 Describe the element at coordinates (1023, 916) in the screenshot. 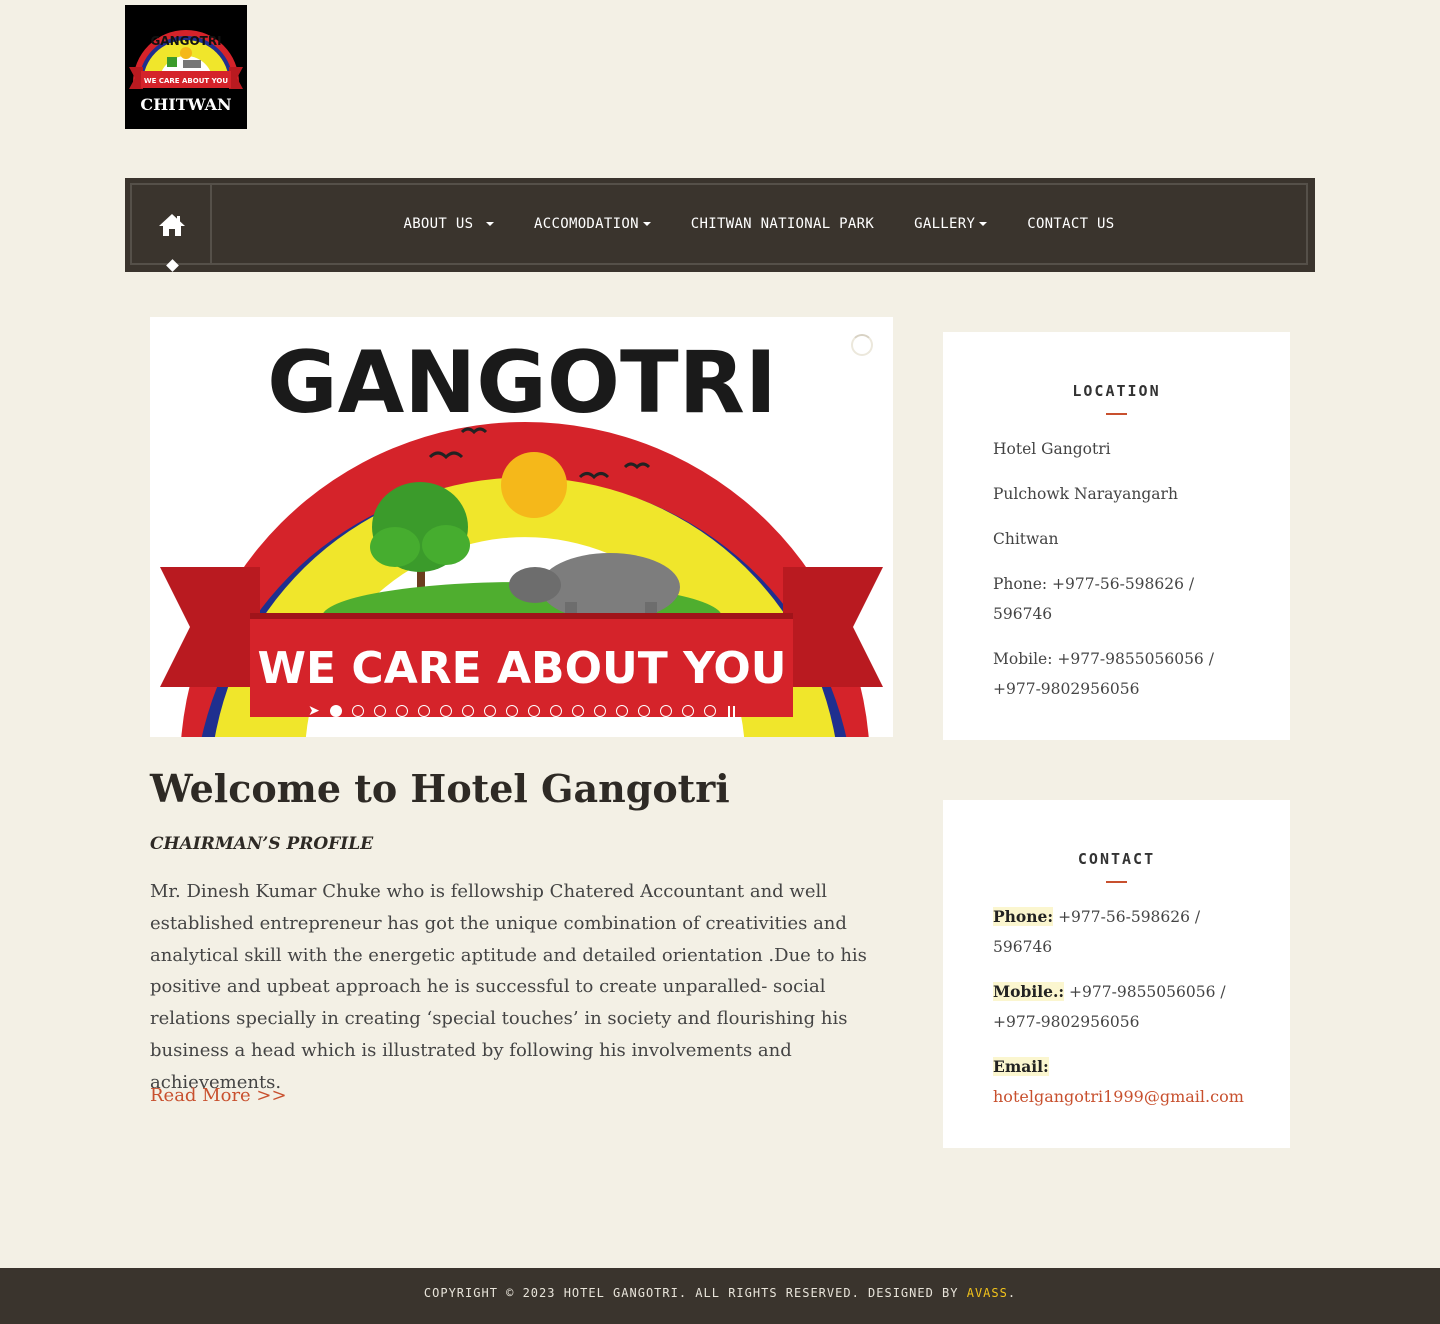

I see `phone-label: Phone:` at that location.